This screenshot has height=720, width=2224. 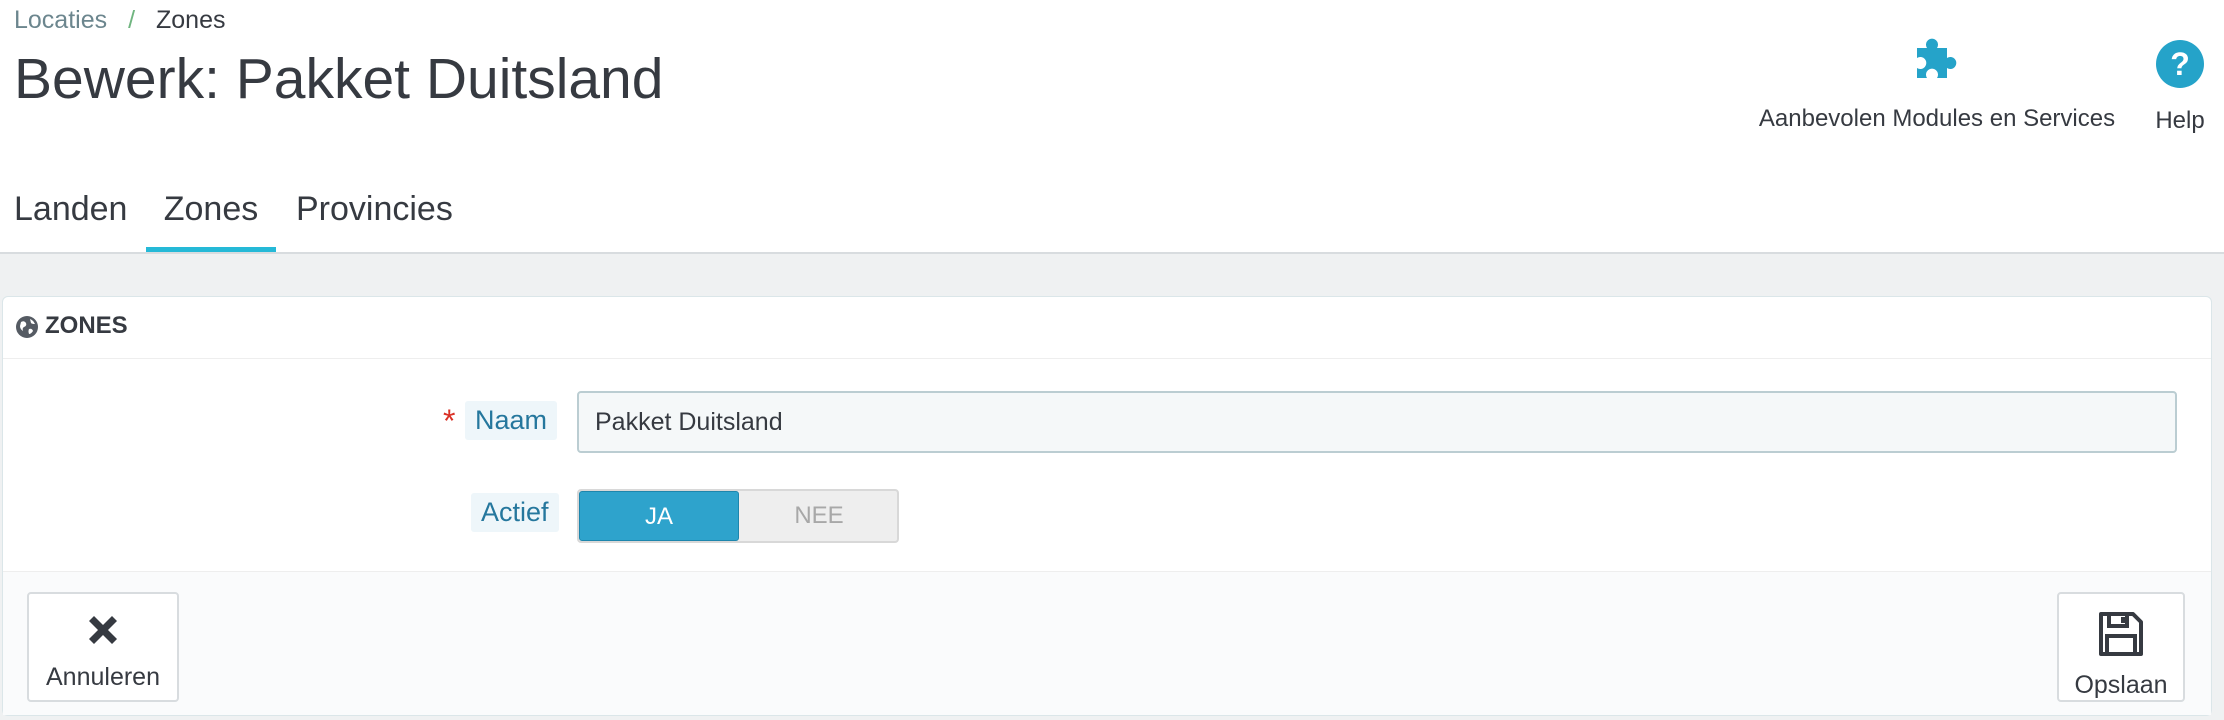 I want to click on breadcrumb: Locaties / Zones, so click(x=119, y=20).